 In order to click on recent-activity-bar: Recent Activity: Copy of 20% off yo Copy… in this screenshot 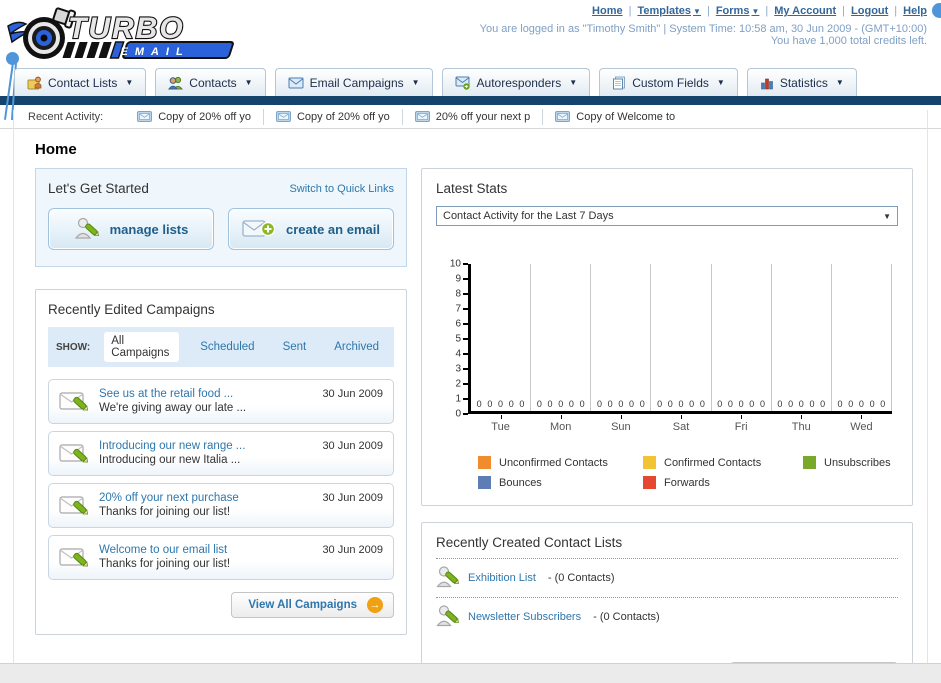, I will do `click(470, 117)`.